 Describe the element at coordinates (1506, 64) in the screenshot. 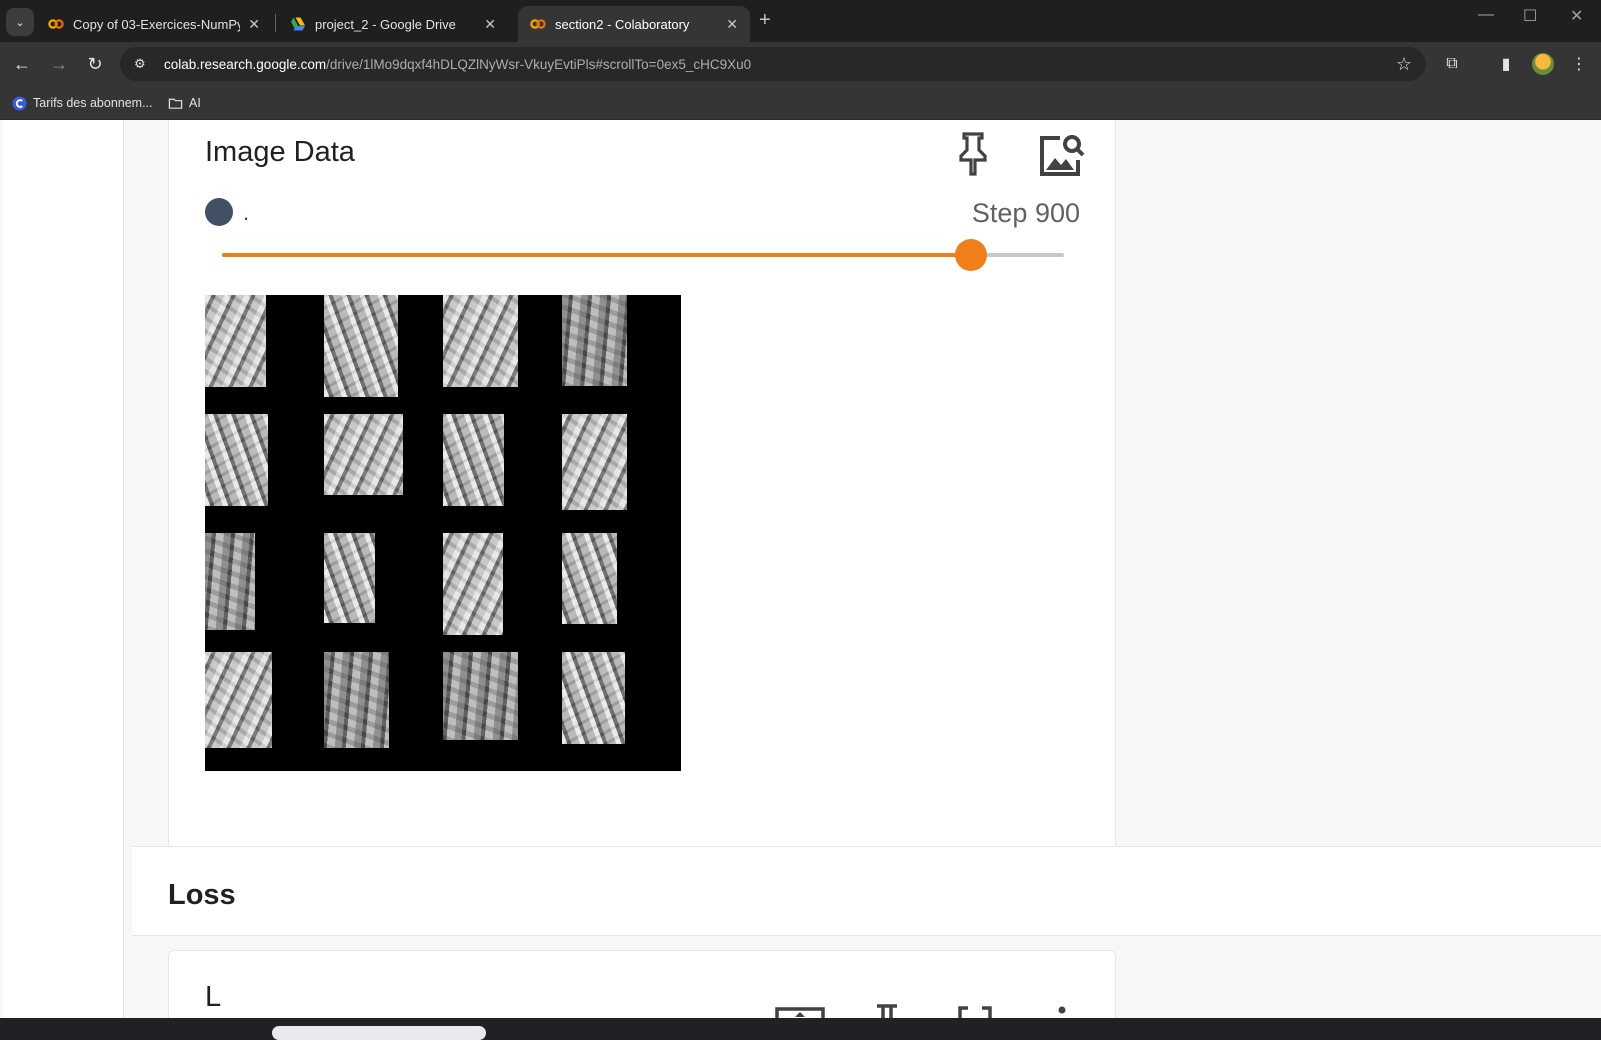

I see `side-panel-icon: ▮` at that location.